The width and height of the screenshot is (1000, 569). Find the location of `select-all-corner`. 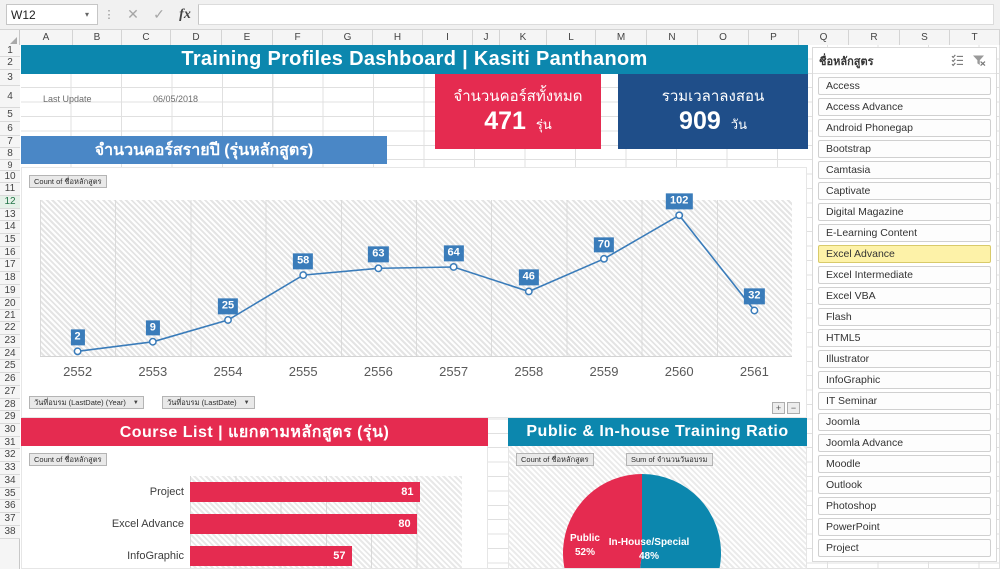

select-all-corner is located at coordinates (10, 37).